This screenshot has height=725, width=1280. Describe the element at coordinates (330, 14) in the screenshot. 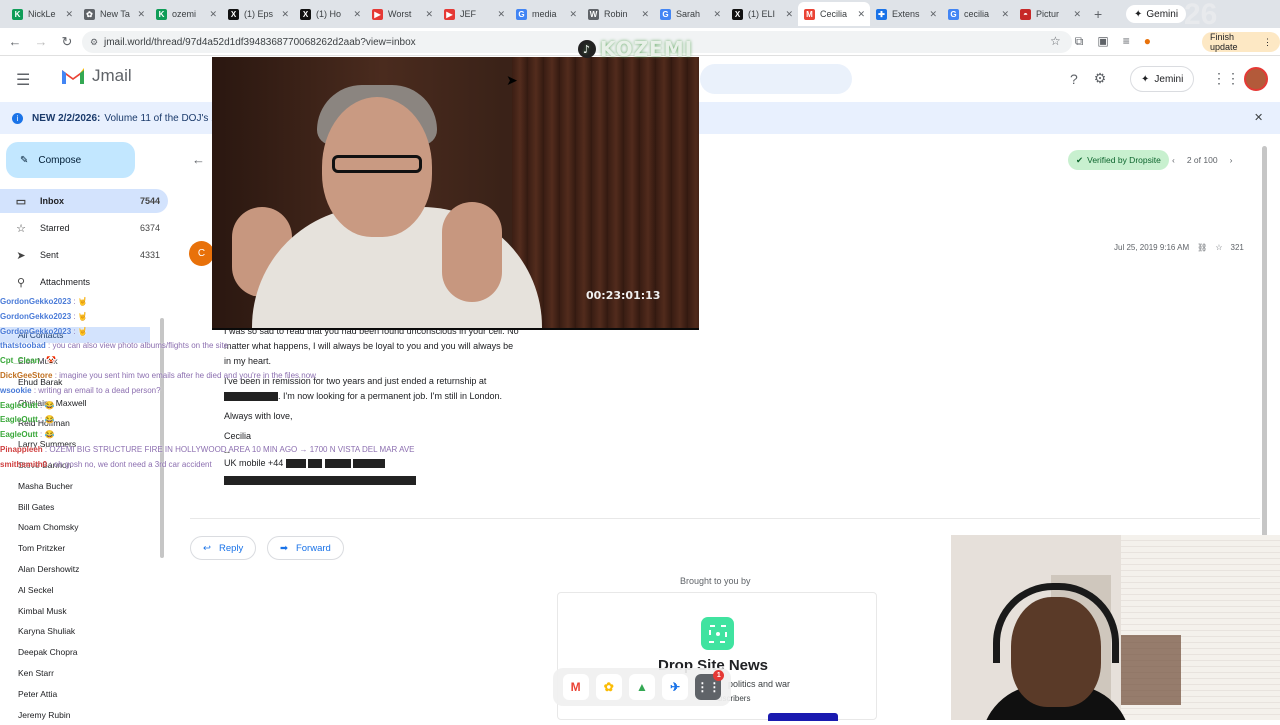

I see `browser-tab: X (1) Ho ✕` at that location.